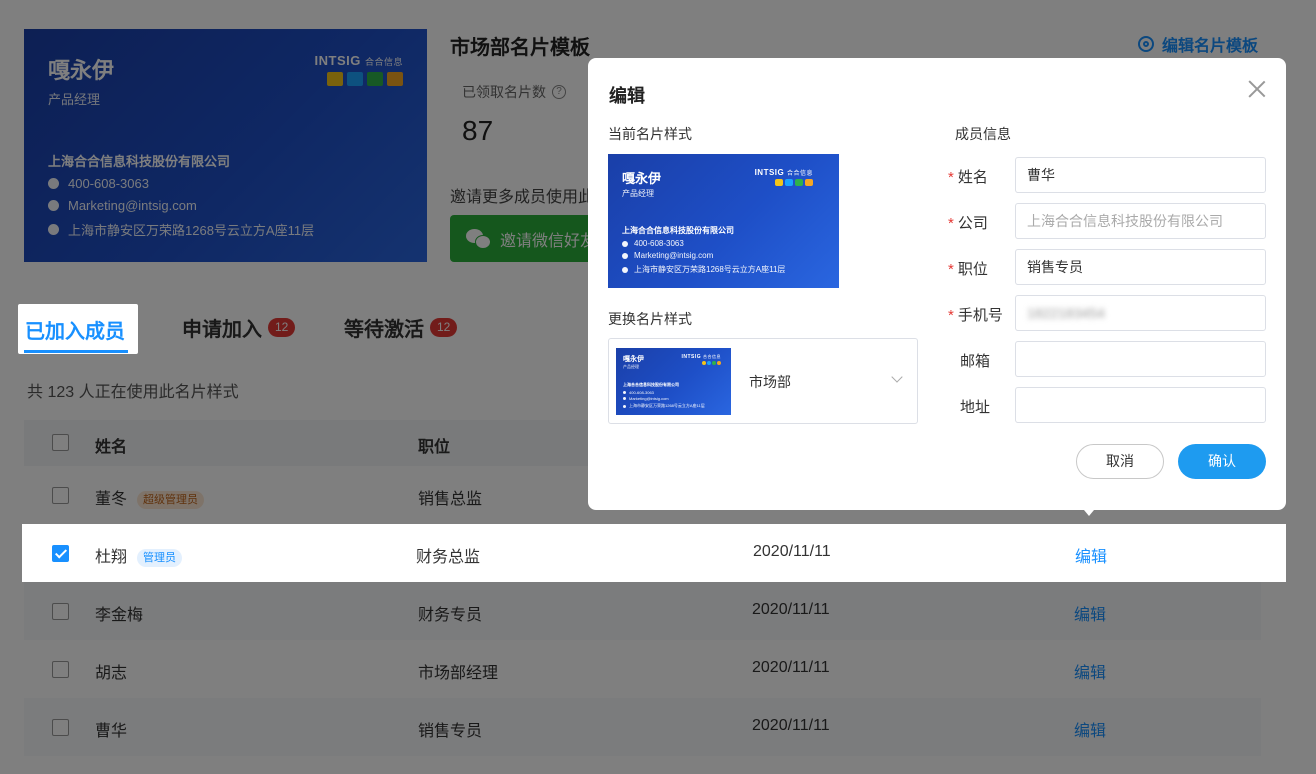 The image size is (1316, 774). I want to click on company-label-text: 公司, so click(972, 223).